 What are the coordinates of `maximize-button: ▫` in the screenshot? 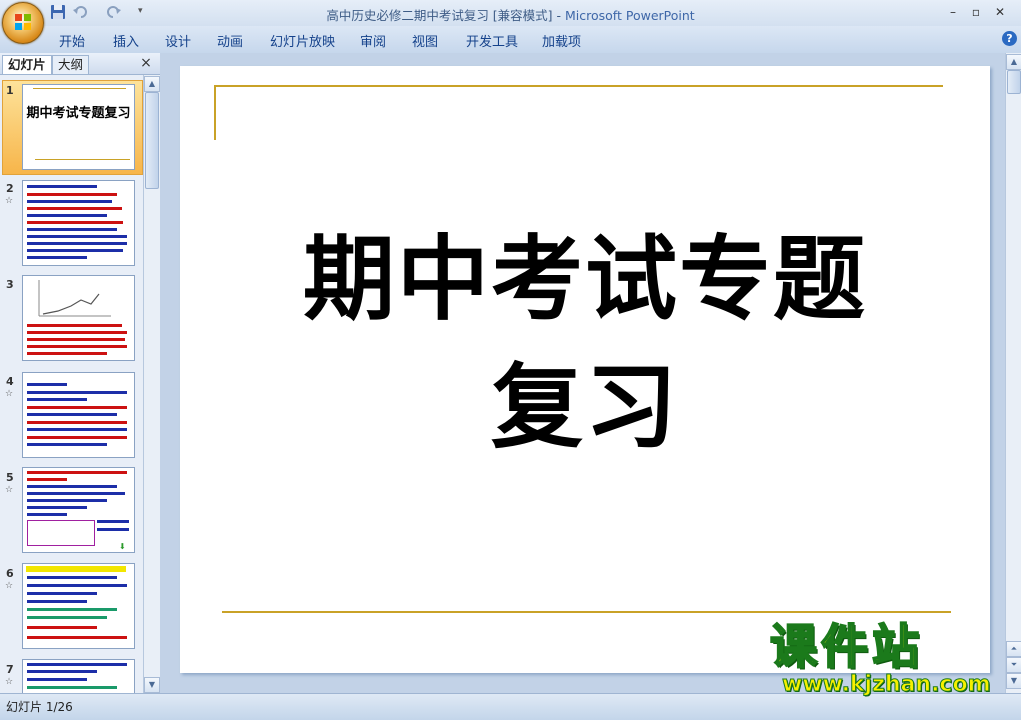 It's located at (976, 12).